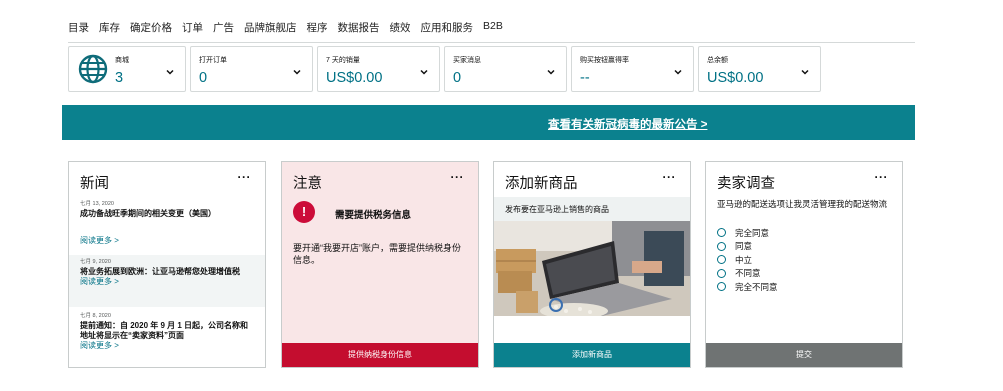  What do you see at coordinates (746, 184) in the screenshot?
I see `card-title: 卖家调查` at bounding box center [746, 184].